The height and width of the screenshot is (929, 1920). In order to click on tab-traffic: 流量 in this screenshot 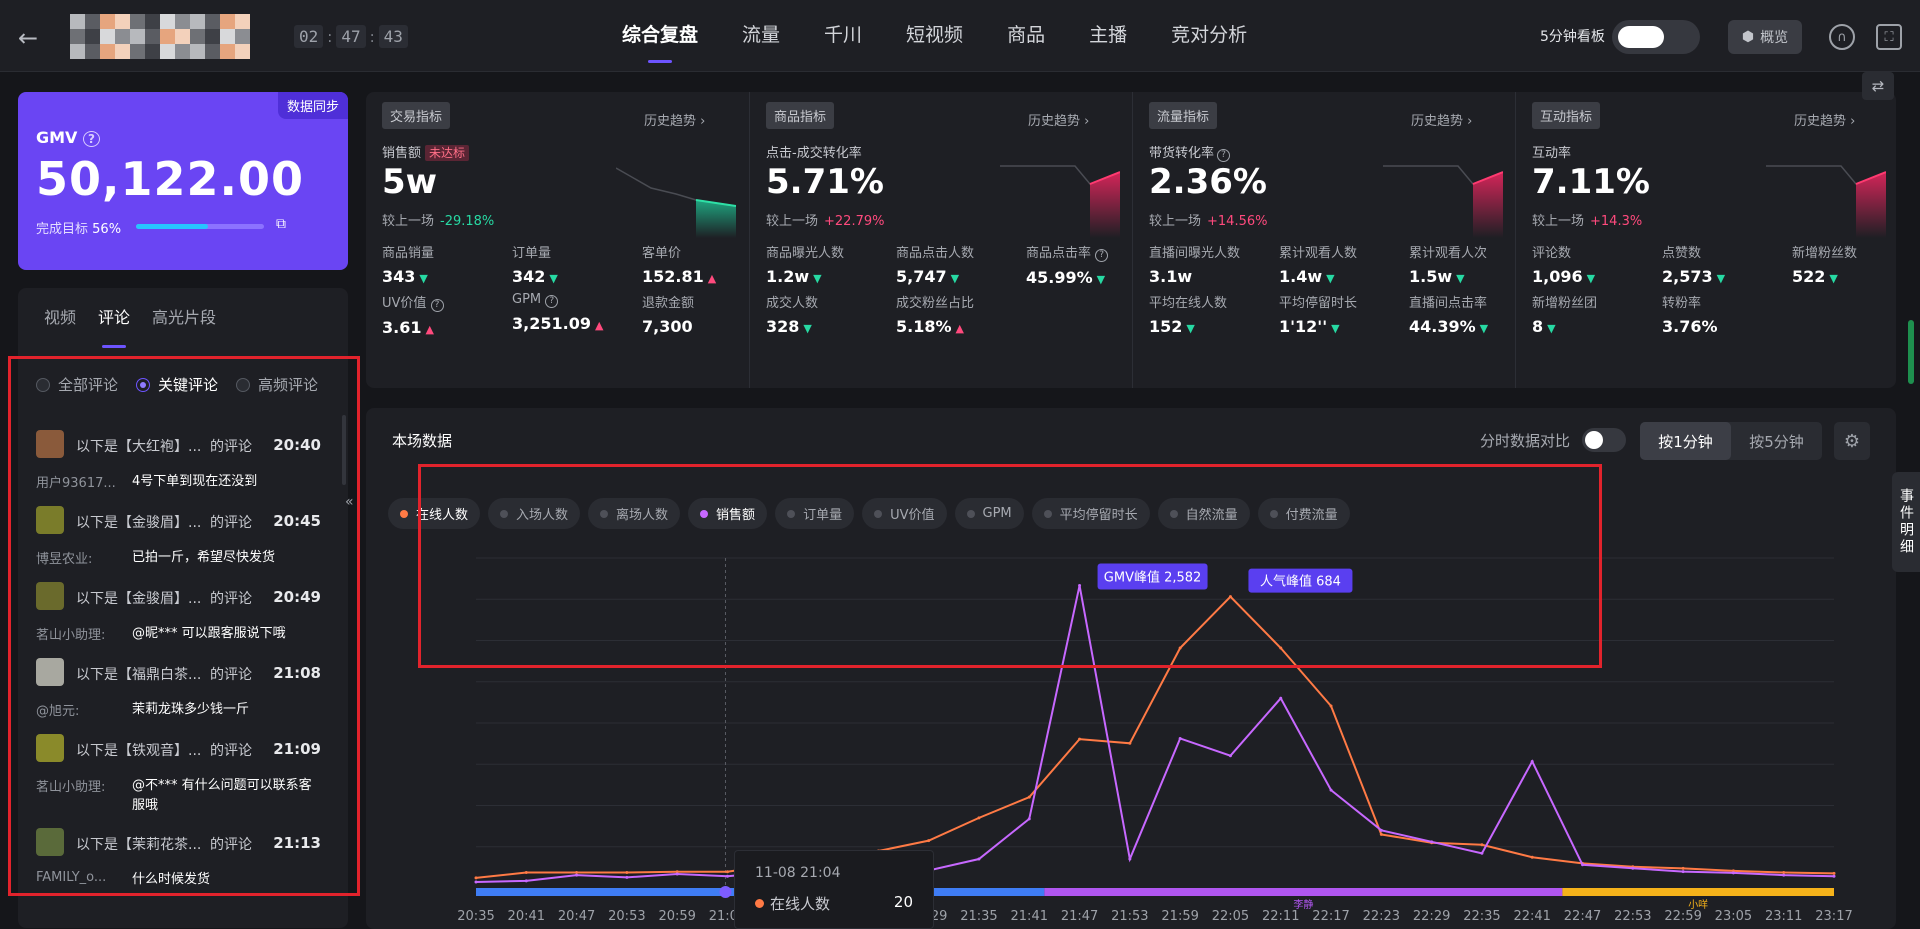, I will do `click(761, 33)`.